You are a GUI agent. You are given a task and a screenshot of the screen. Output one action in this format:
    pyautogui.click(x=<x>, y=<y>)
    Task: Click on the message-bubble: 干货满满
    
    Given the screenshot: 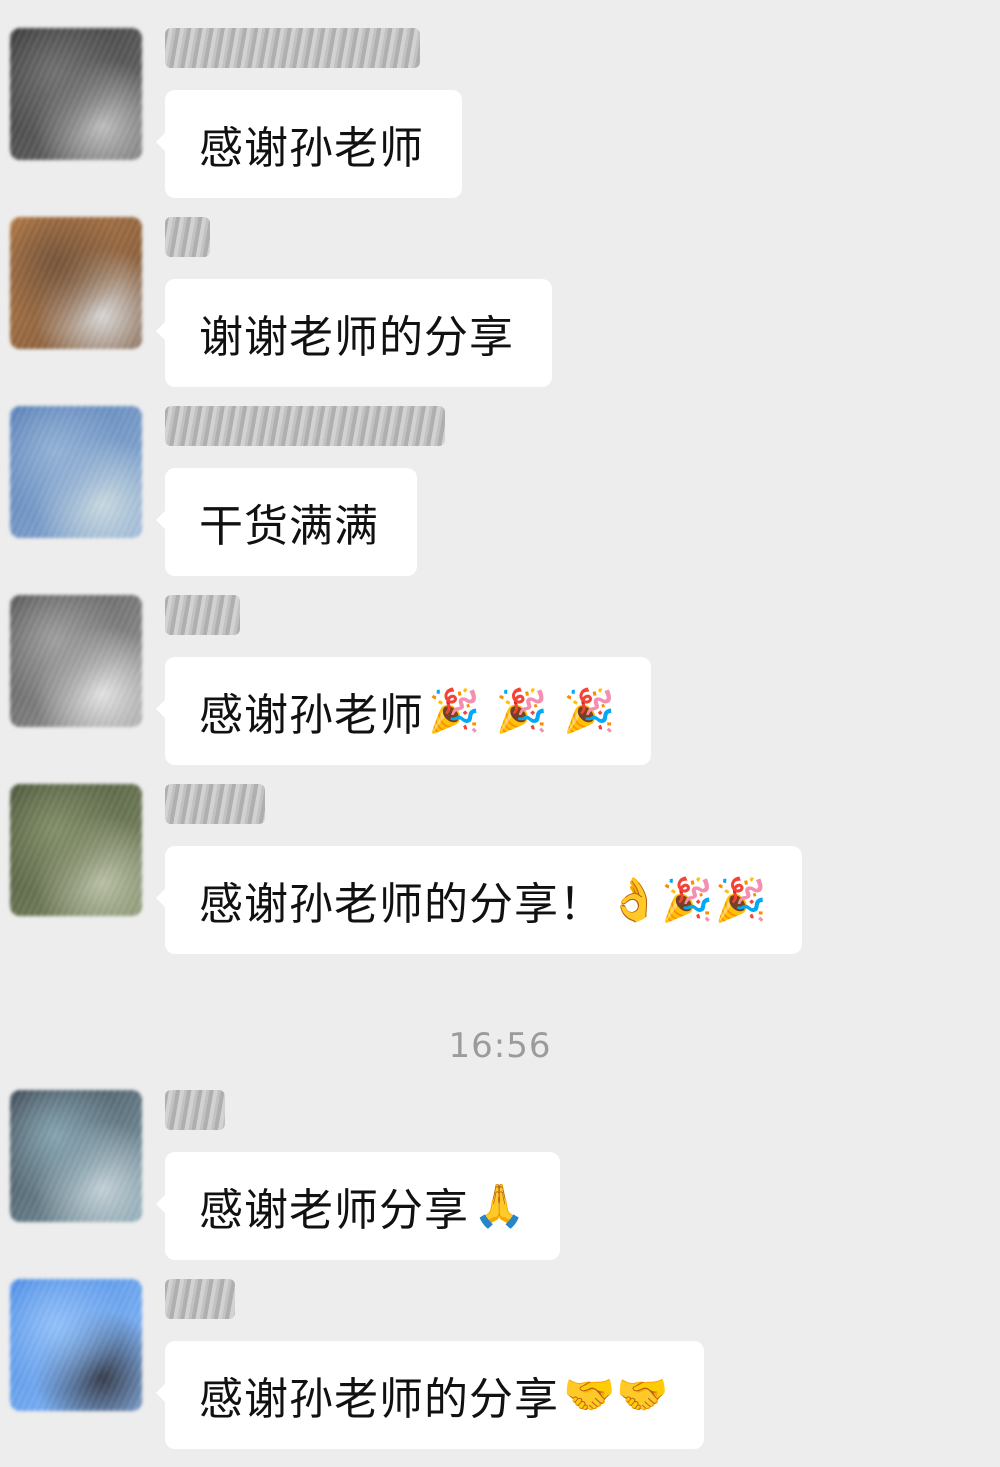 What is the action you would take?
    pyautogui.click(x=286, y=522)
    